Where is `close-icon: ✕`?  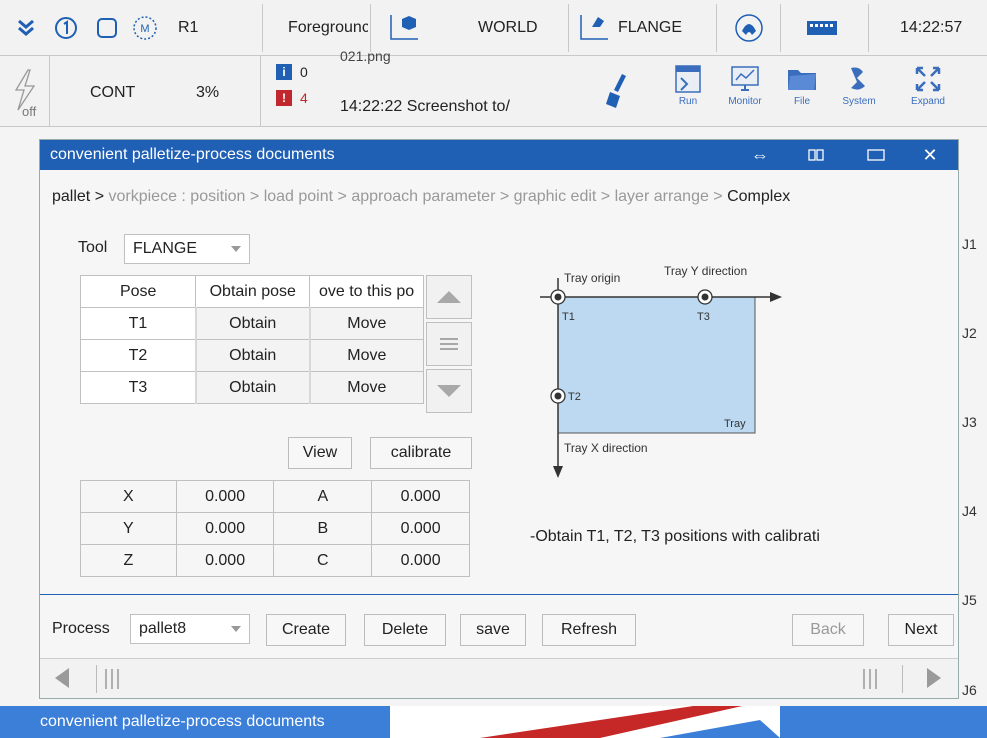 close-icon: ✕ is located at coordinates (930, 155).